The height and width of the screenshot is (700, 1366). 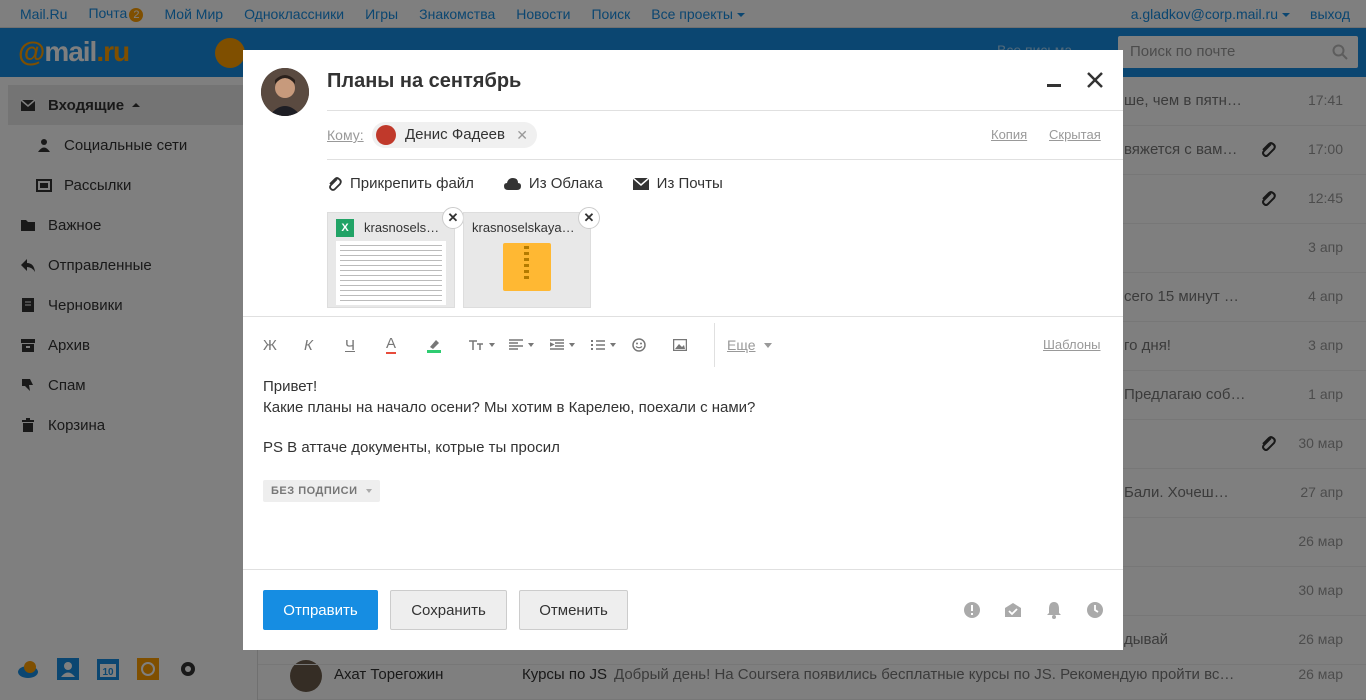 I want to click on receipt-icon, so click(x=1024, y=610).